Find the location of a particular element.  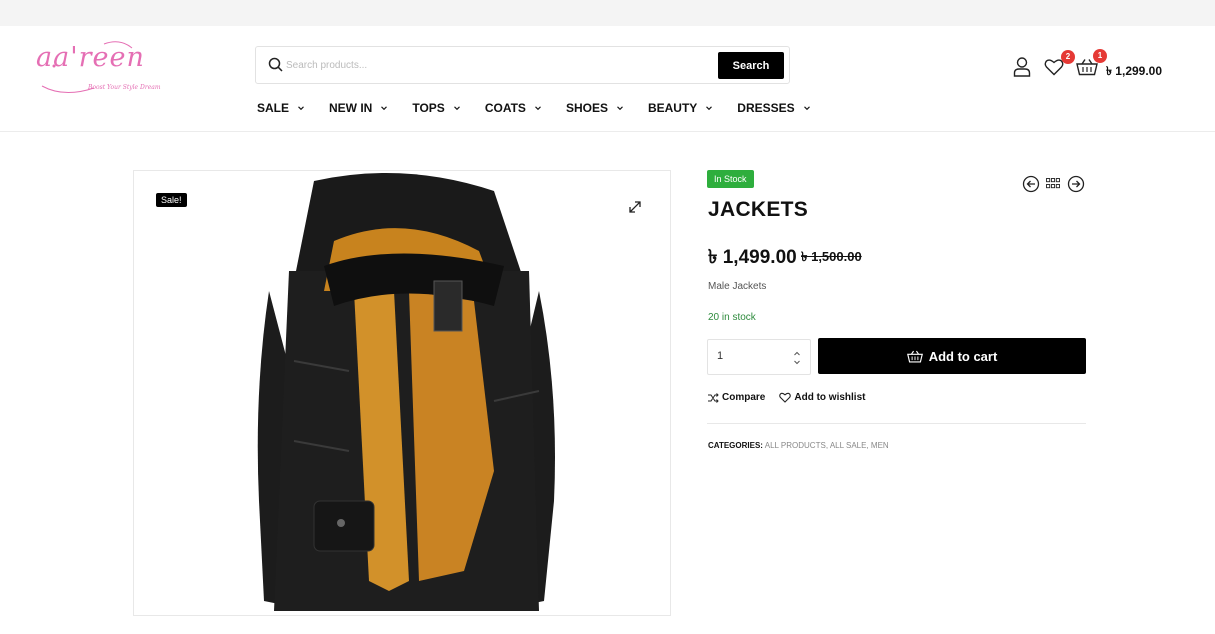

nav-item-label: SALE is located at coordinates (273, 108).